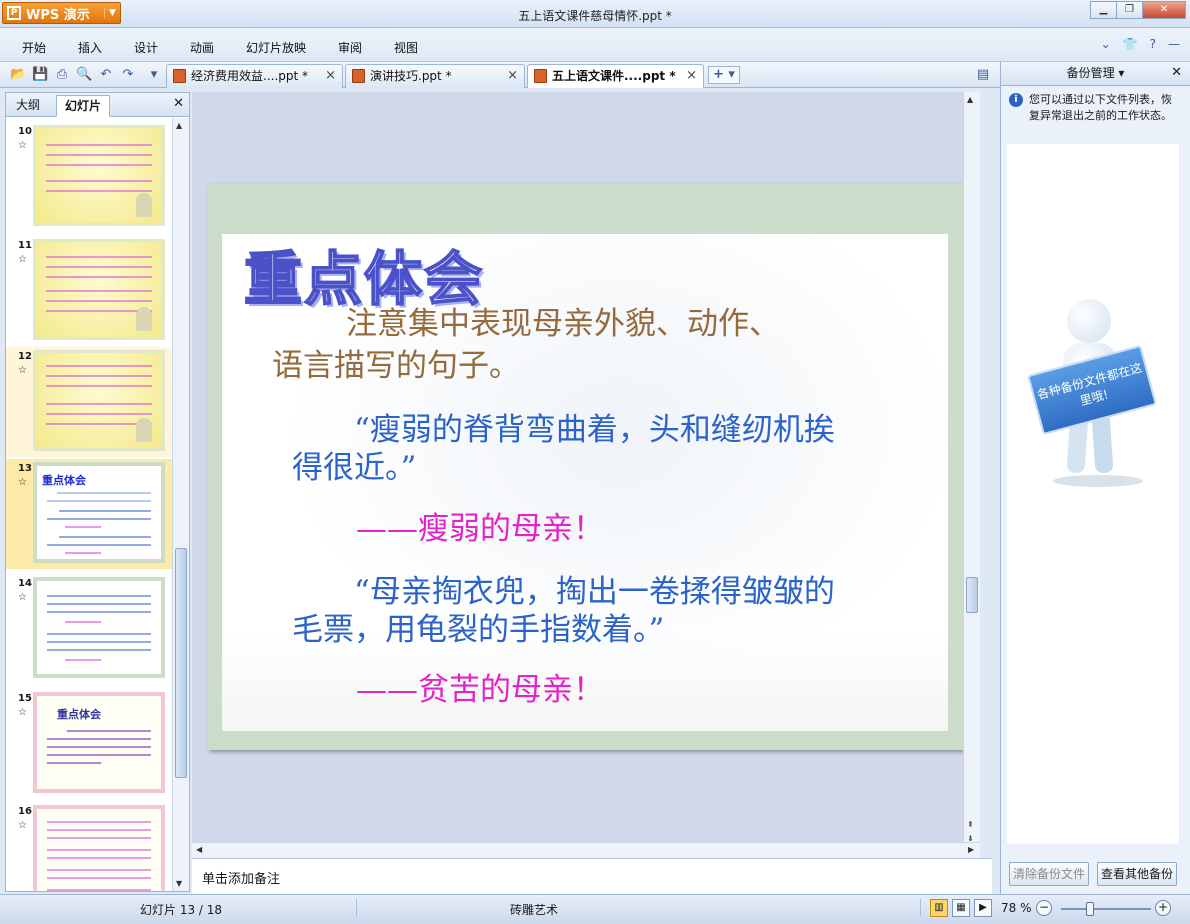  What do you see at coordinates (89, 291) in the screenshot?
I see `slide-thumbnail-11: 11 ☆` at bounding box center [89, 291].